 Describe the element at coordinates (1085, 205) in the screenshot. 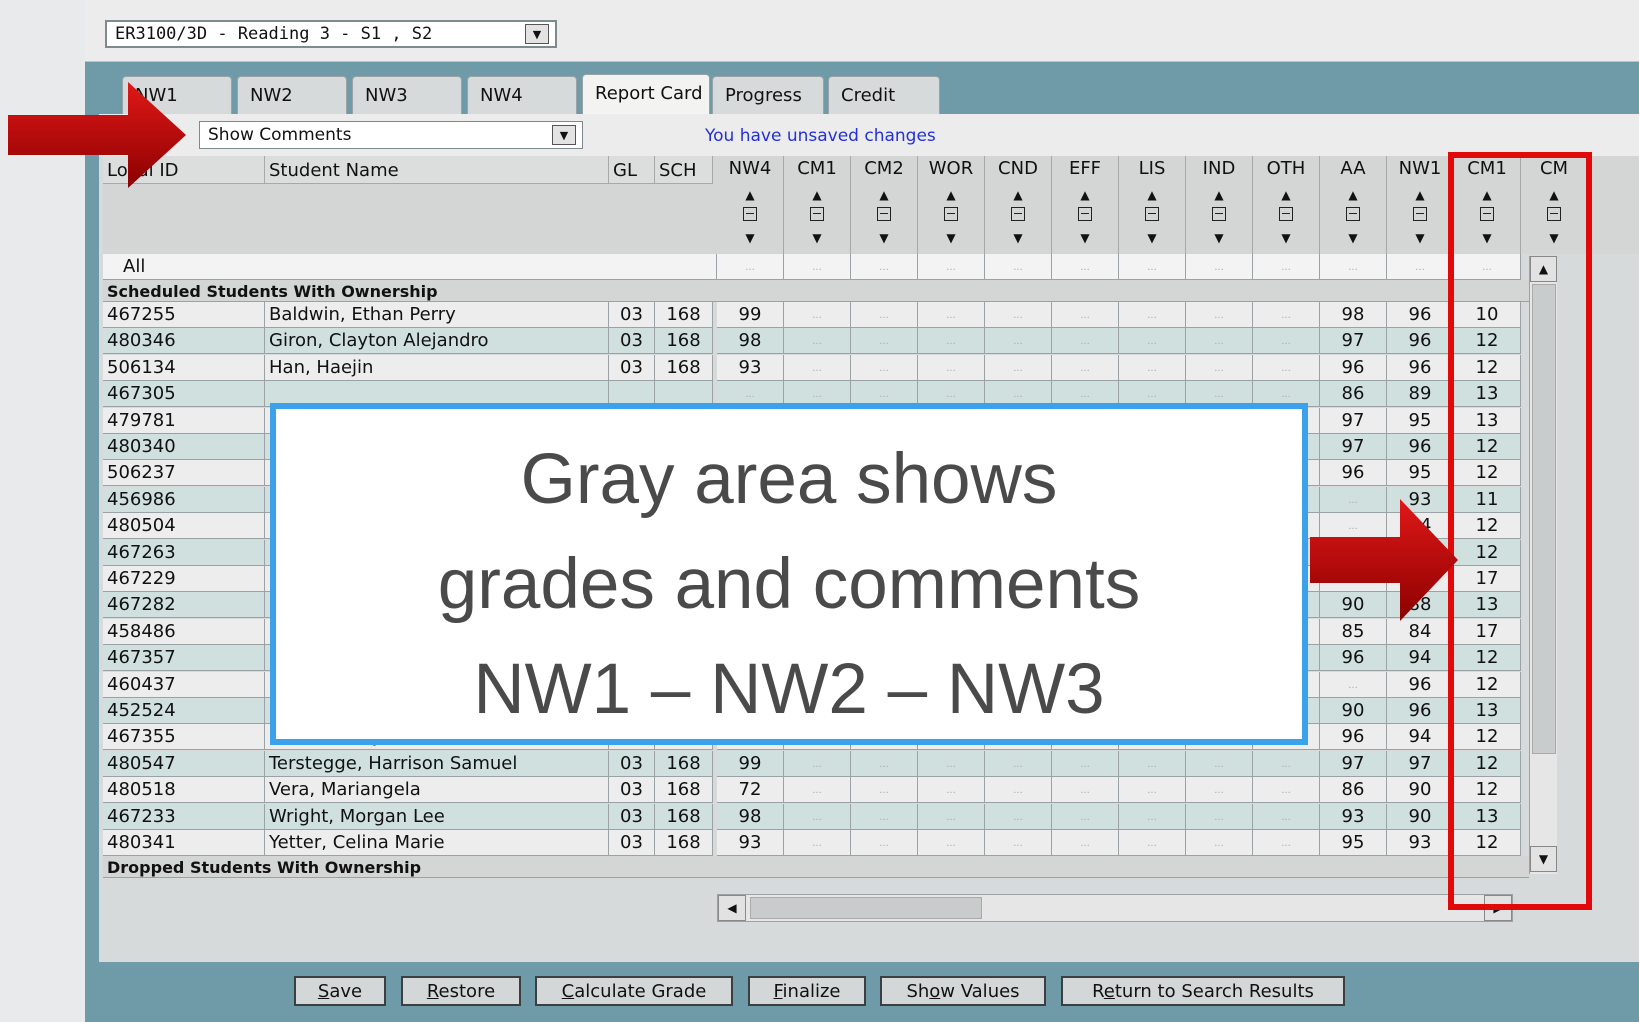

I see `column-header-eff: EFF ▲ ▼` at that location.